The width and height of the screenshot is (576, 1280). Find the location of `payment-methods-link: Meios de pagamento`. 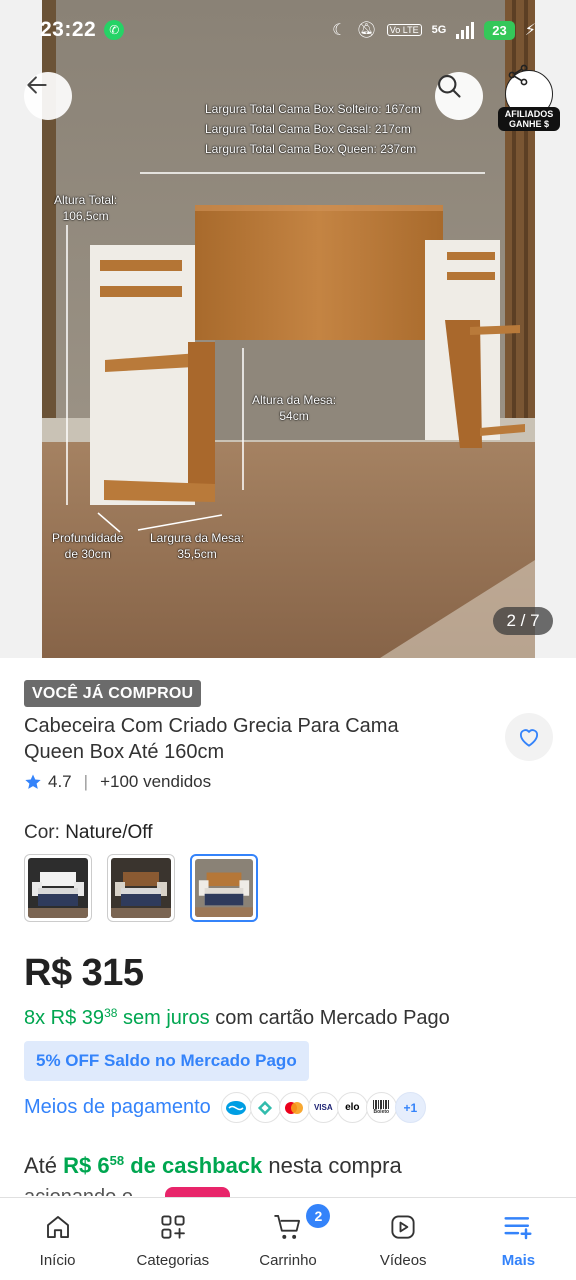

payment-methods-link: Meios de pagamento is located at coordinates (117, 1107).